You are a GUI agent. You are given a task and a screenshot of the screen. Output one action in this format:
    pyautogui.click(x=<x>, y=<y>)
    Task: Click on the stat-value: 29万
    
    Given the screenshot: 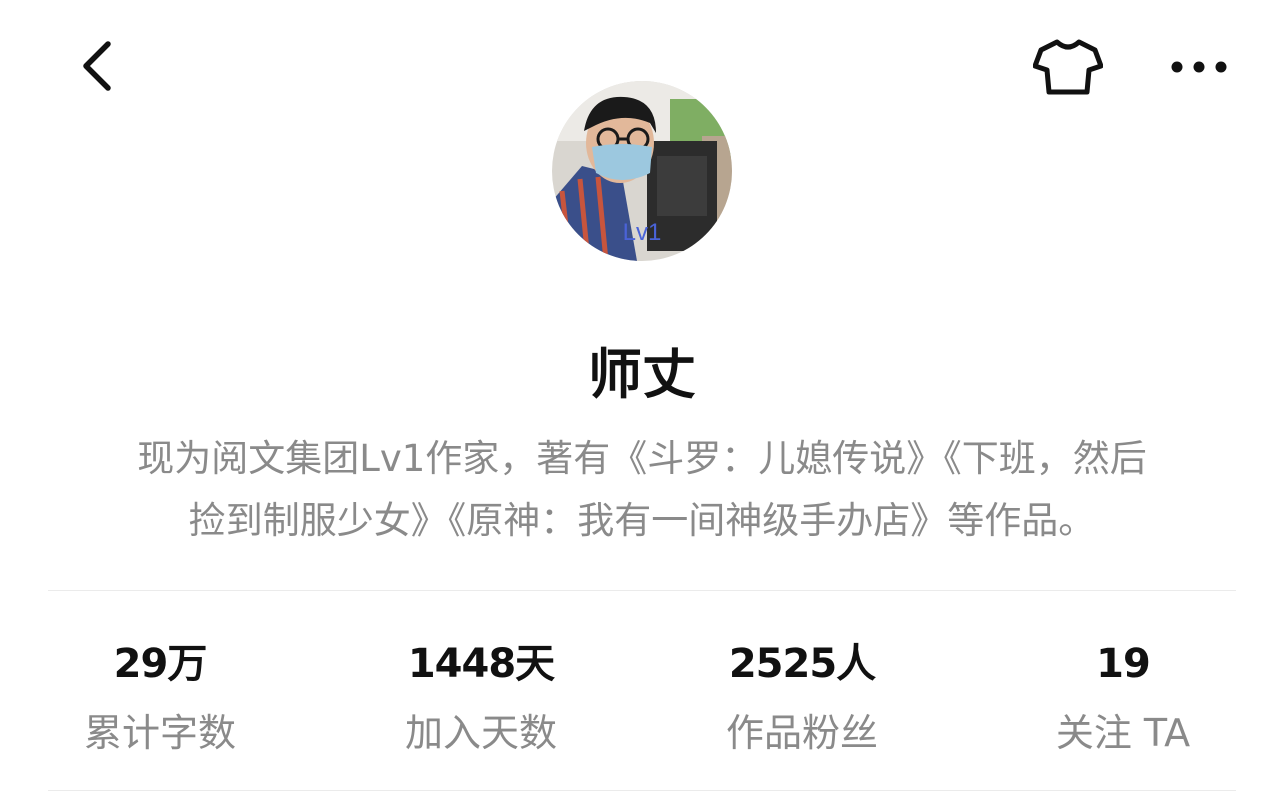 What is the action you would take?
    pyautogui.click(x=160, y=664)
    